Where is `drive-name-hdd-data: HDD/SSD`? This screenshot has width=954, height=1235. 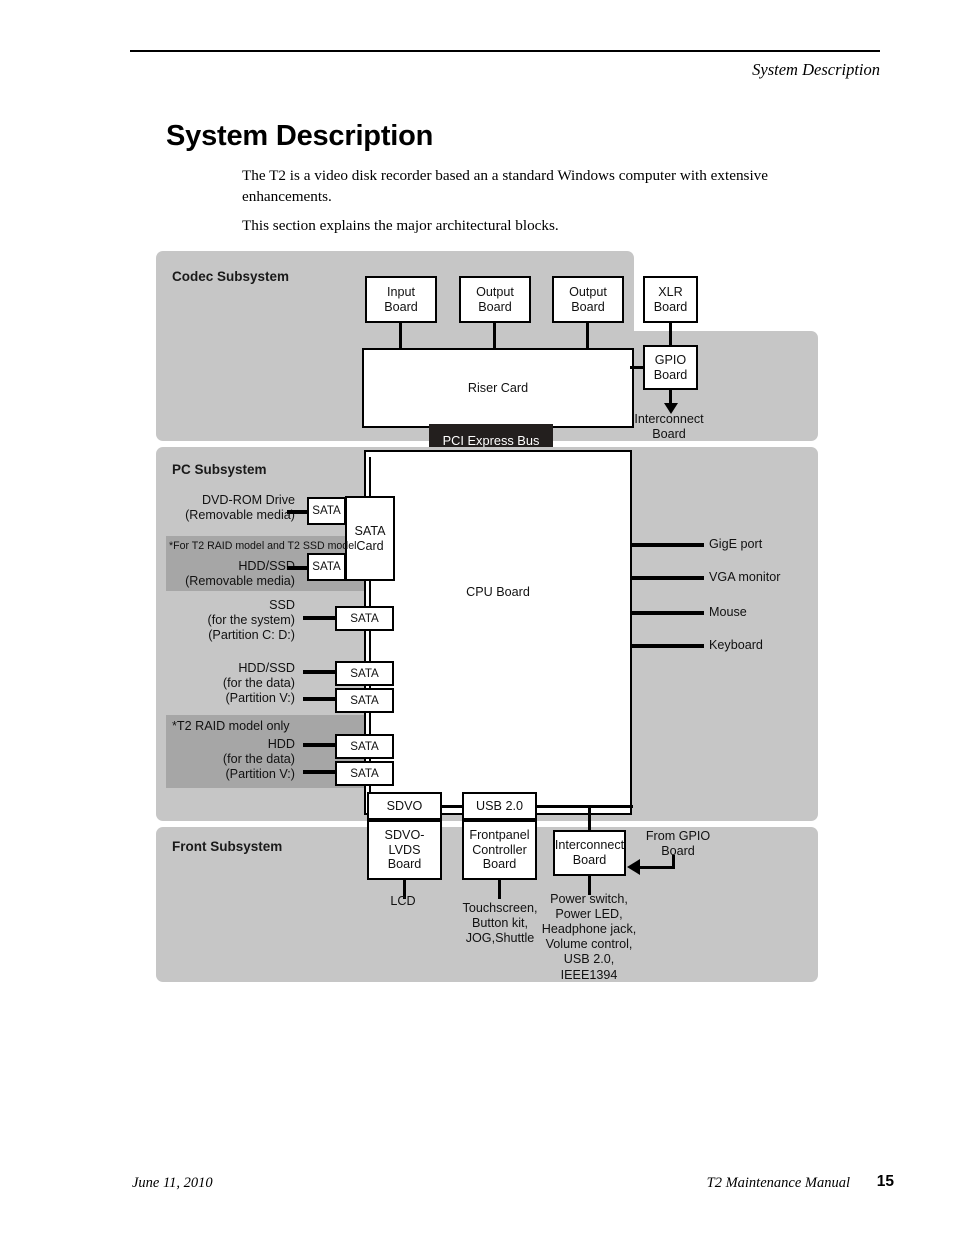
drive-name-hdd-data: HDD/SSD is located at coordinates (266, 668).